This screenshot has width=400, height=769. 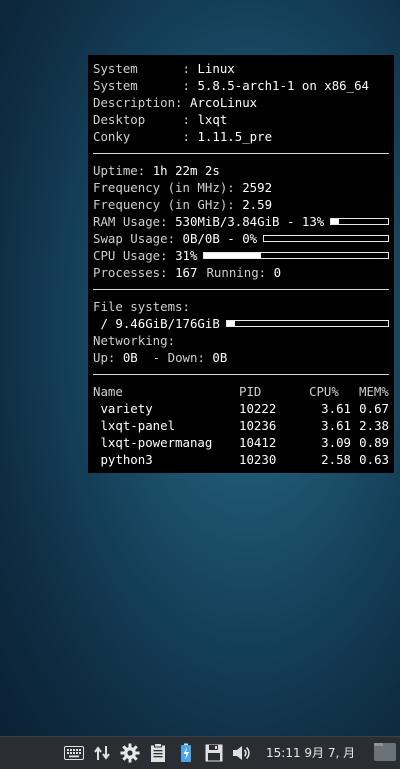 I want to click on swap-bar, so click(x=326, y=238).